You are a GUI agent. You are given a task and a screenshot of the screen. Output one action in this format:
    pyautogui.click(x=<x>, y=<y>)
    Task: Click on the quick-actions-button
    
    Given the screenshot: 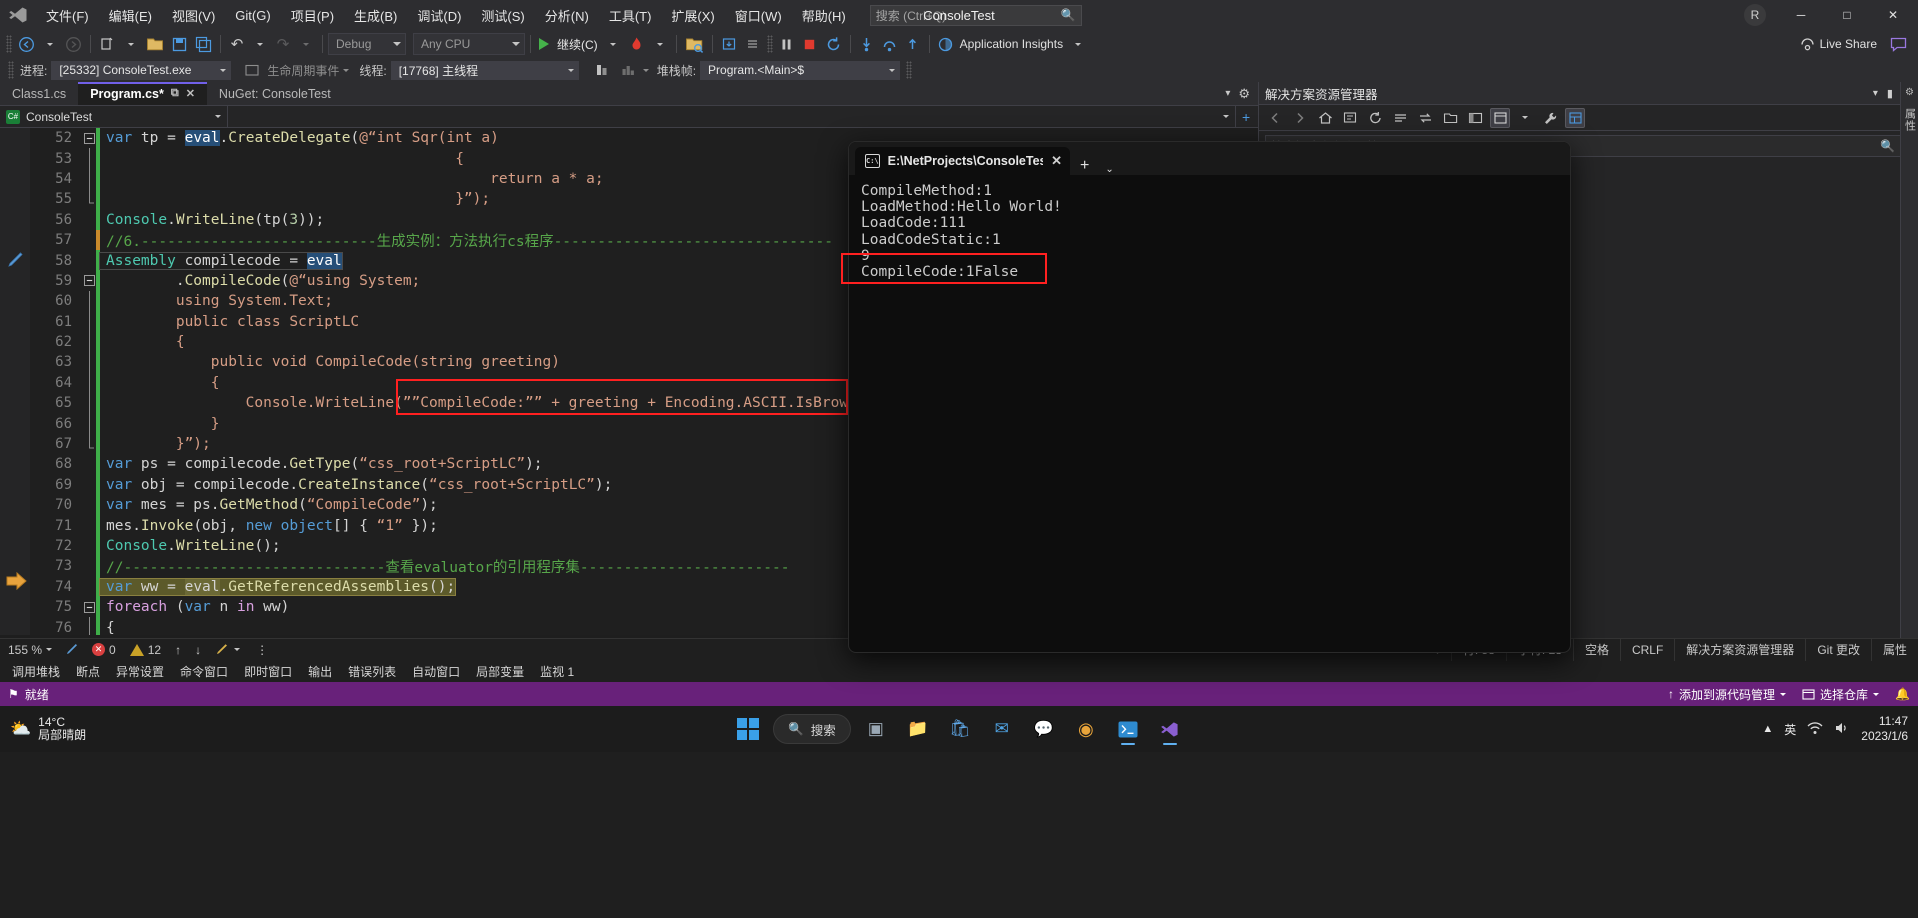 What is the action you would take?
    pyautogui.click(x=228, y=649)
    